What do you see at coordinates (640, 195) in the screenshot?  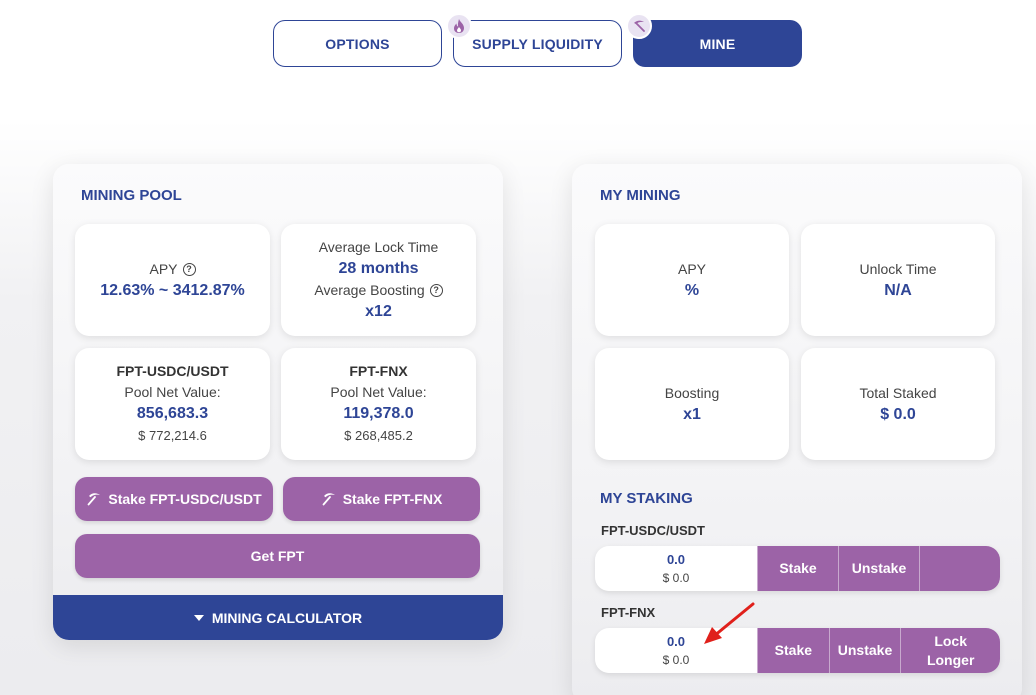 I see `my-mining-title: MY MINING` at bounding box center [640, 195].